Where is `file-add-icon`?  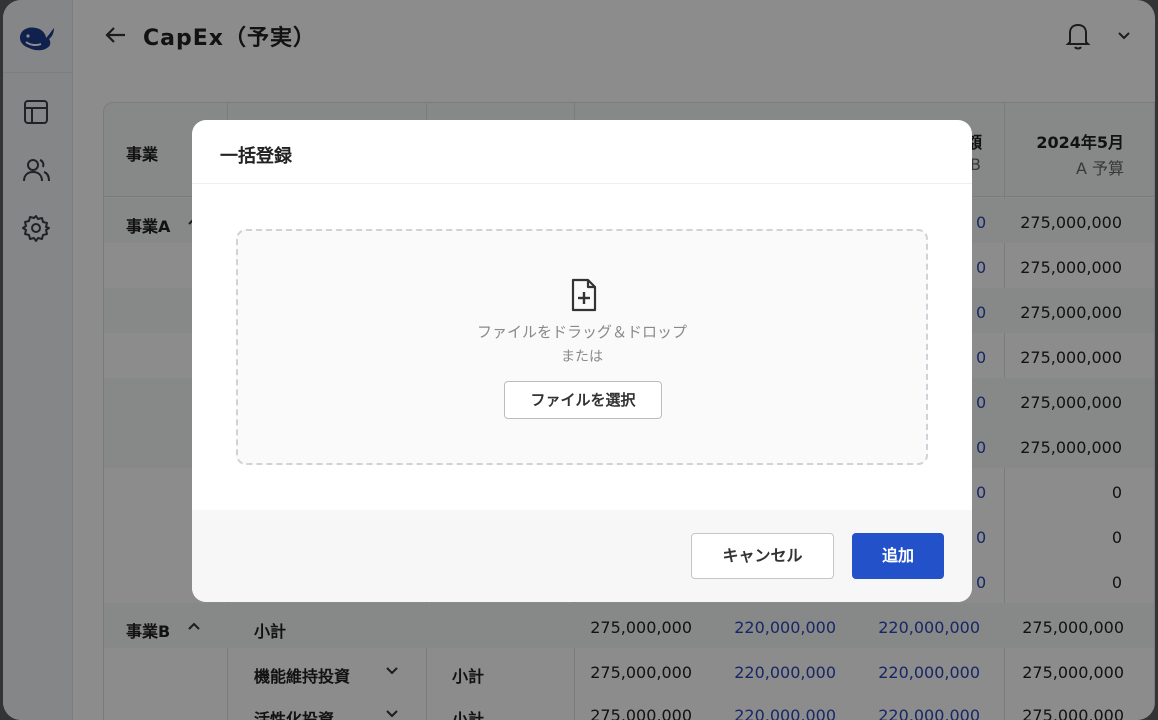
file-add-icon is located at coordinates (584, 295).